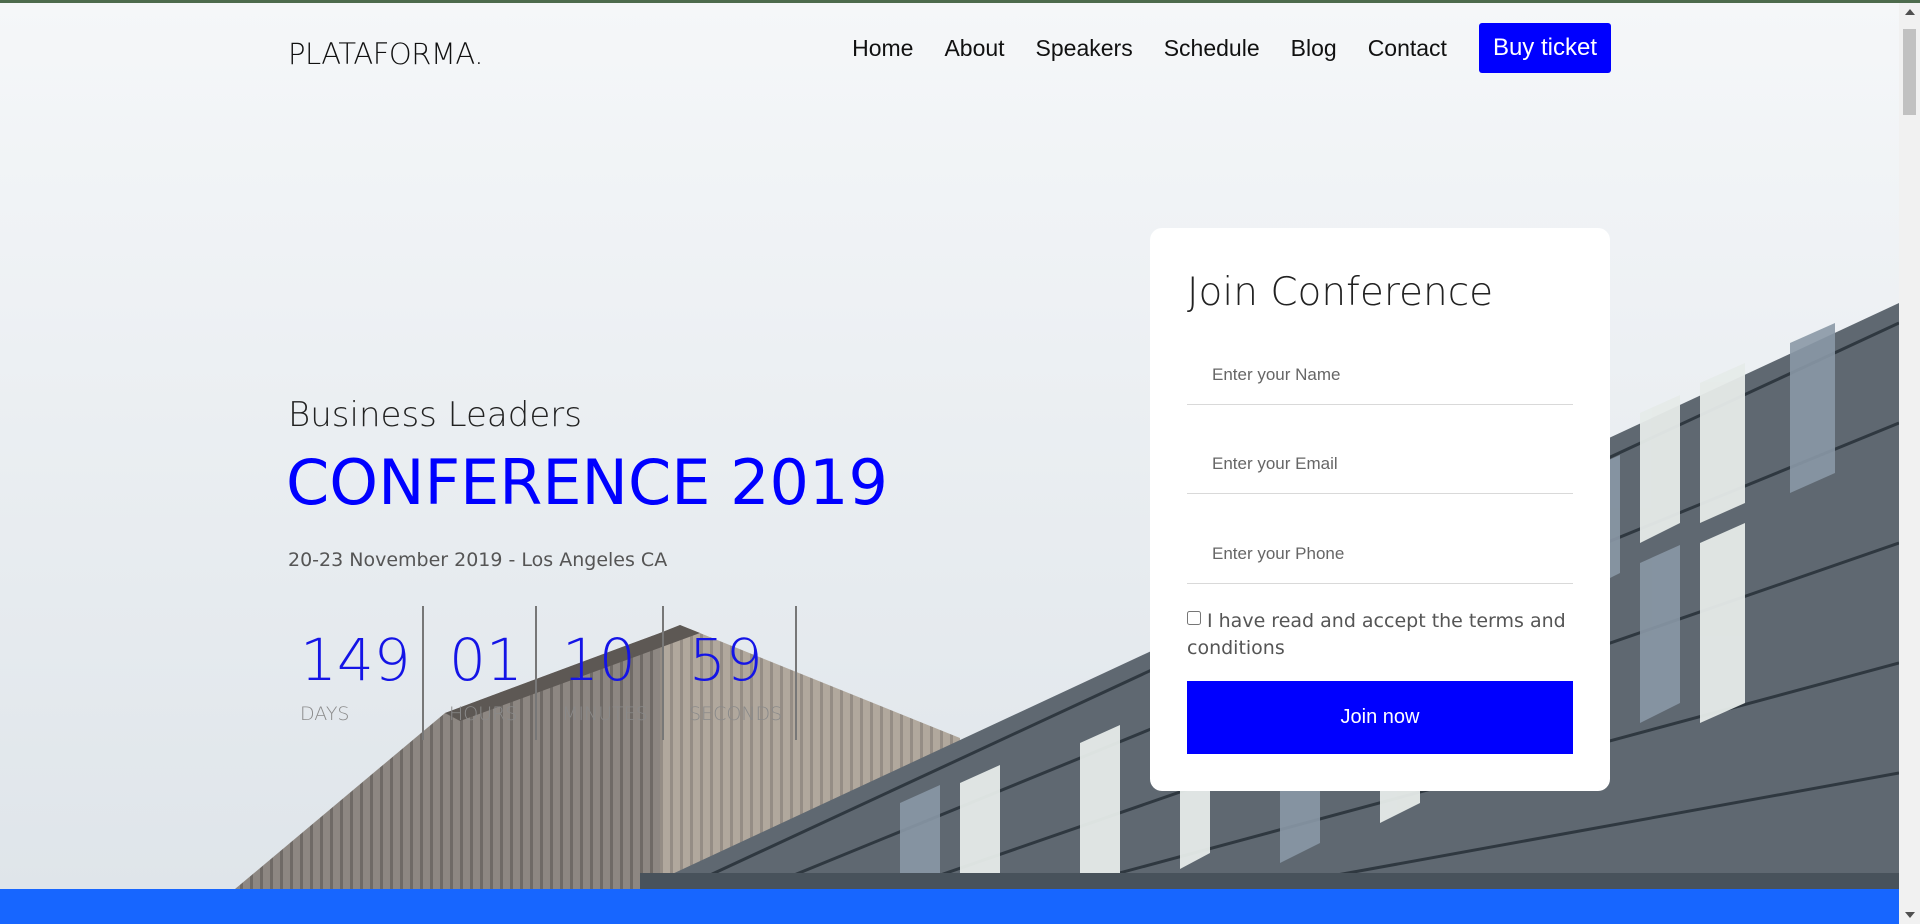 This screenshot has width=1920, height=924. What do you see at coordinates (486, 660) in the screenshot?
I see `countdown-hours-value: 01` at bounding box center [486, 660].